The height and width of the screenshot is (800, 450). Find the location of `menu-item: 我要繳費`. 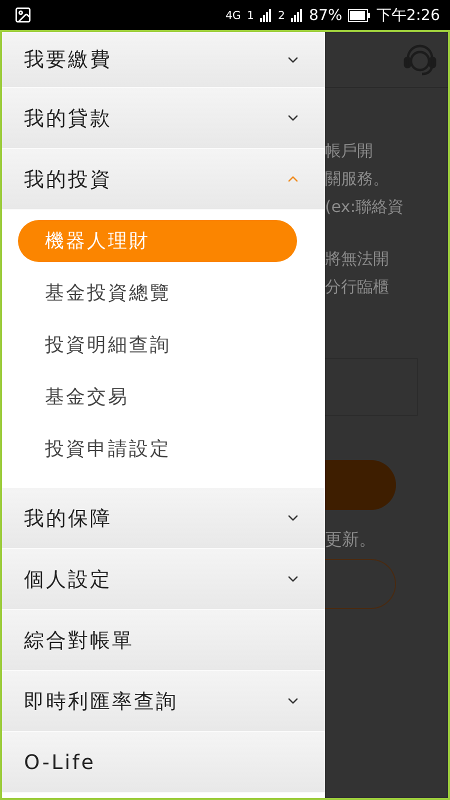

menu-item: 我要繳費 is located at coordinates (163, 60).